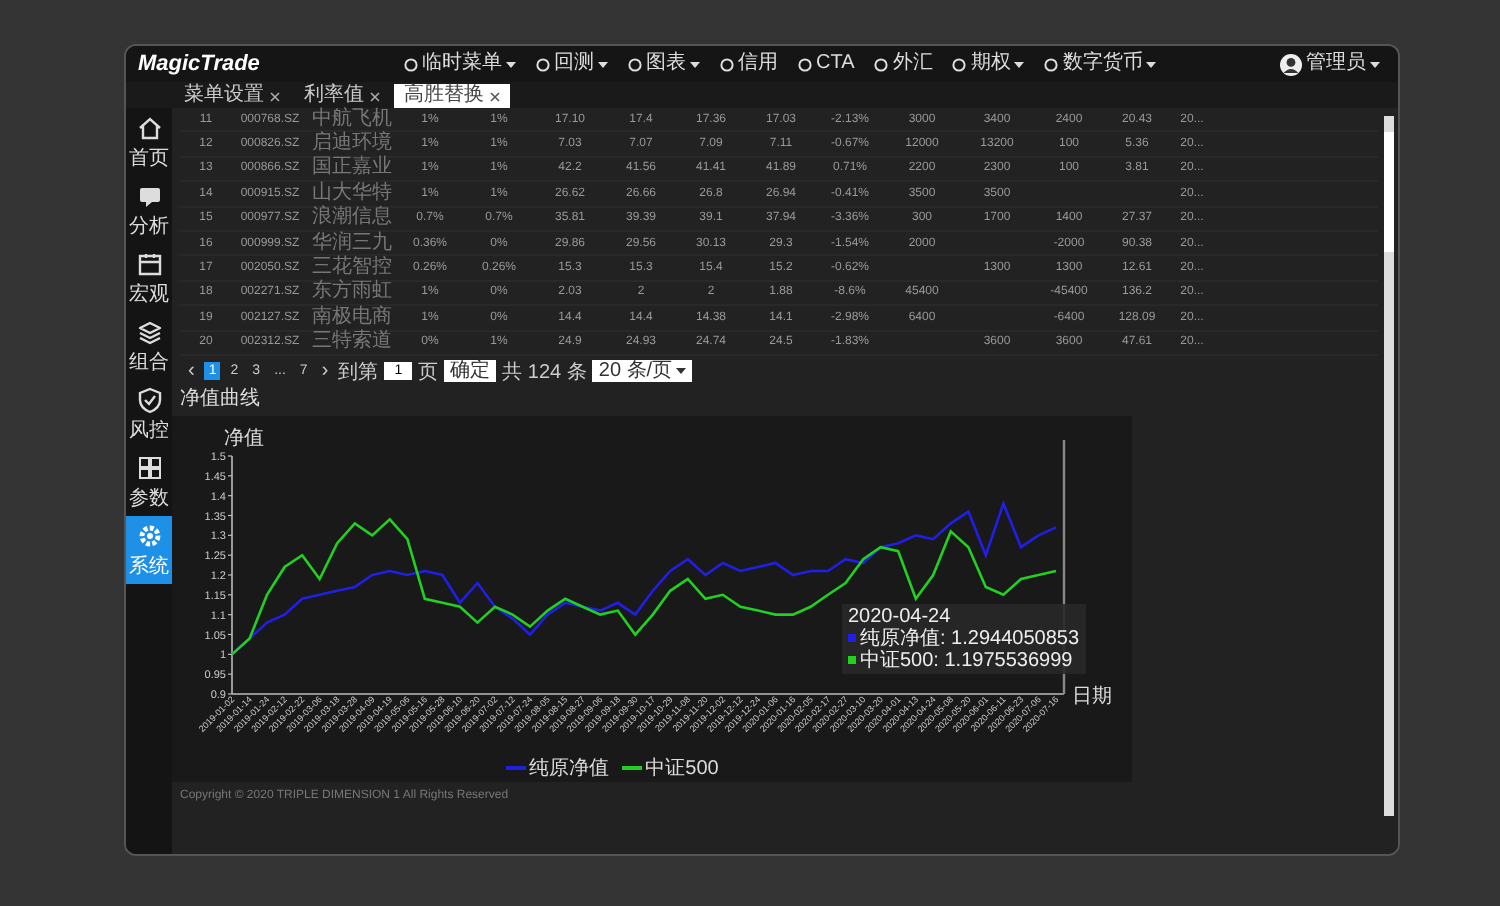  What do you see at coordinates (352, 119) in the screenshot?
I see `table-cell-text: 中航飞机` at bounding box center [352, 119].